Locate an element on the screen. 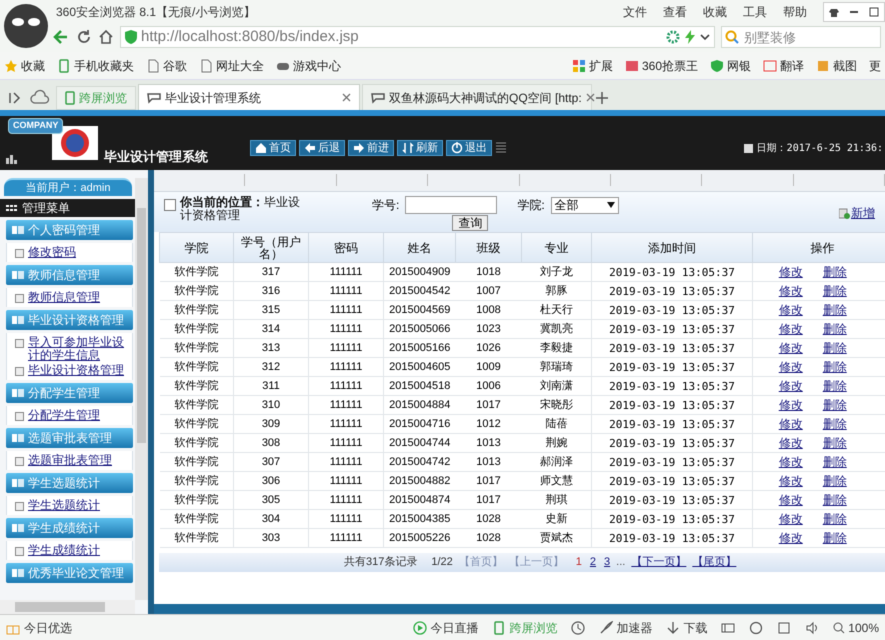 This screenshot has height=640, width=885. url-text: http://localhost:8080/bs/index.jsp is located at coordinates (250, 36).